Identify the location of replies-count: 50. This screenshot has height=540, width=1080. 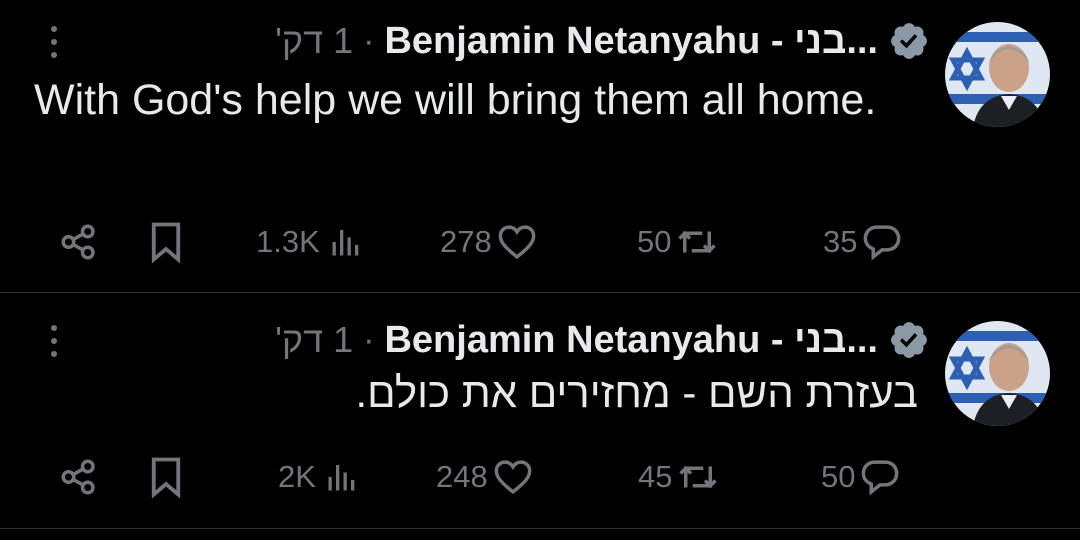
(838, 476).